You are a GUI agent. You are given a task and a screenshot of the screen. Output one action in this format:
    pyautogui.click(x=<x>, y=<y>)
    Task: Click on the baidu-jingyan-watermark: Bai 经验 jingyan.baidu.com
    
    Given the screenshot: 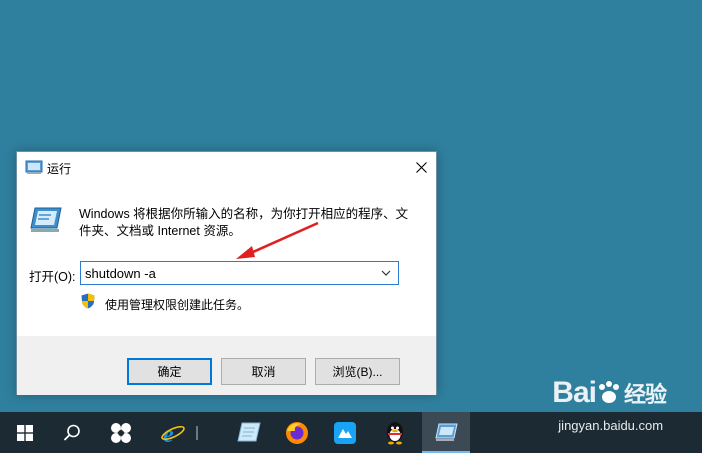 What is the action you would take?
    pyautogui.click(x=609, y=404)
    